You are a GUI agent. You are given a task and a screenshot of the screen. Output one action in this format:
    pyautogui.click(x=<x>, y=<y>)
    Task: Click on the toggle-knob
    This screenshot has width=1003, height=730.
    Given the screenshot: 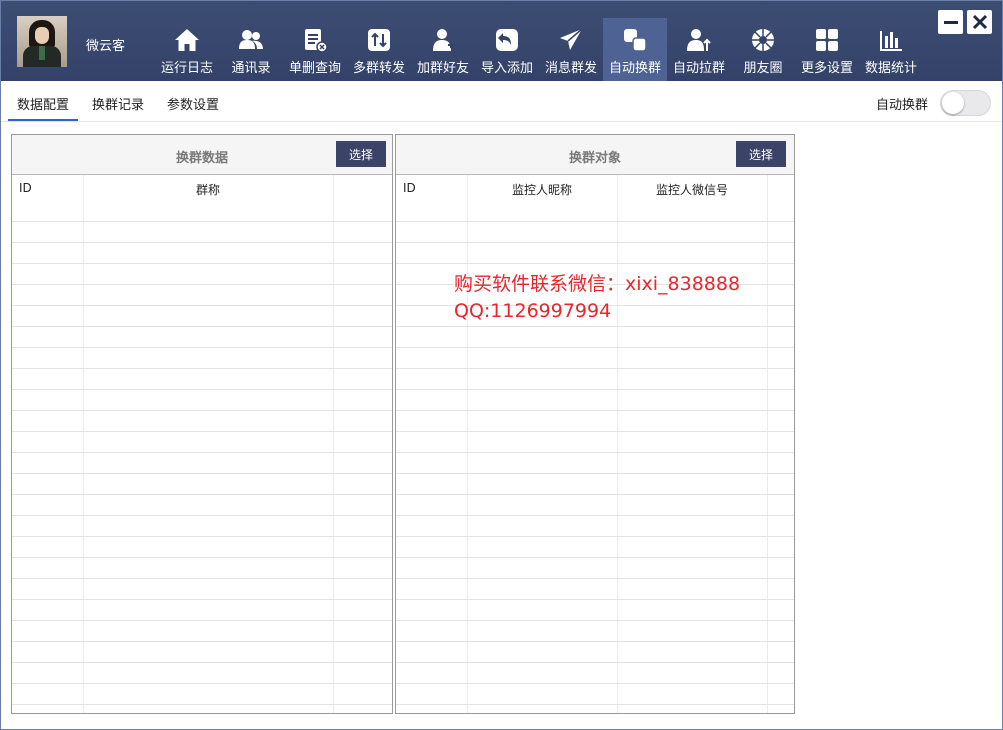 What is the action you would take?
    pyautogui.click(x=953, y=103)
    